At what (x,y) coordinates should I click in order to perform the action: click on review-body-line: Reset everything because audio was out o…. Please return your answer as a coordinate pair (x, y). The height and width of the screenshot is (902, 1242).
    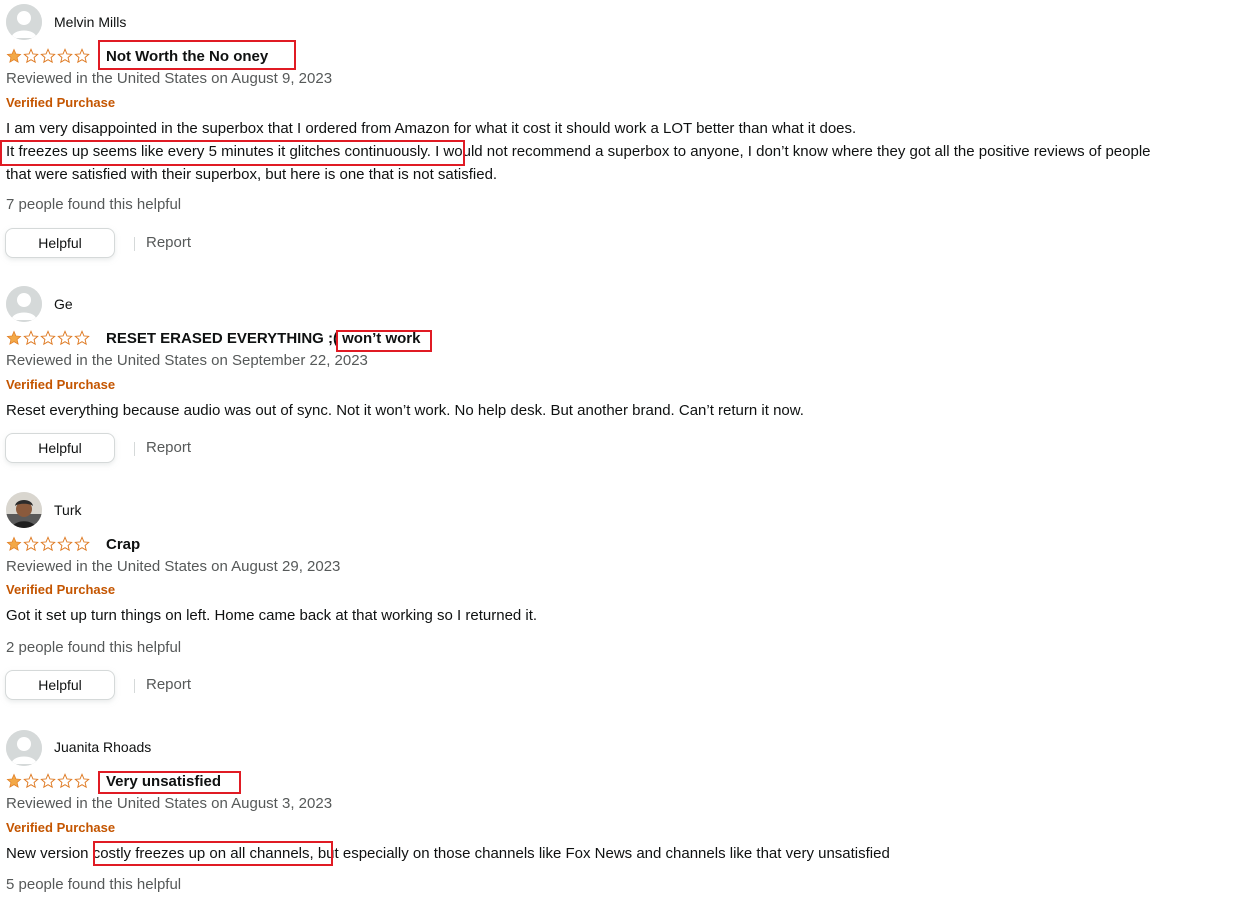
    Looking at the image, I should click on (405, 410).